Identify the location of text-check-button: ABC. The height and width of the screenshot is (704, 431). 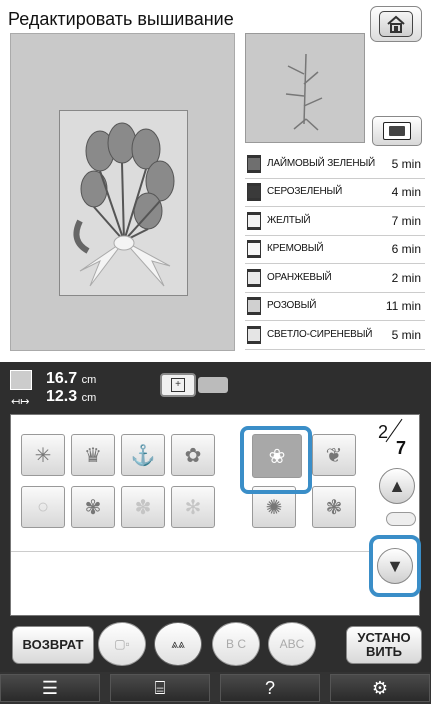
(292, 644).